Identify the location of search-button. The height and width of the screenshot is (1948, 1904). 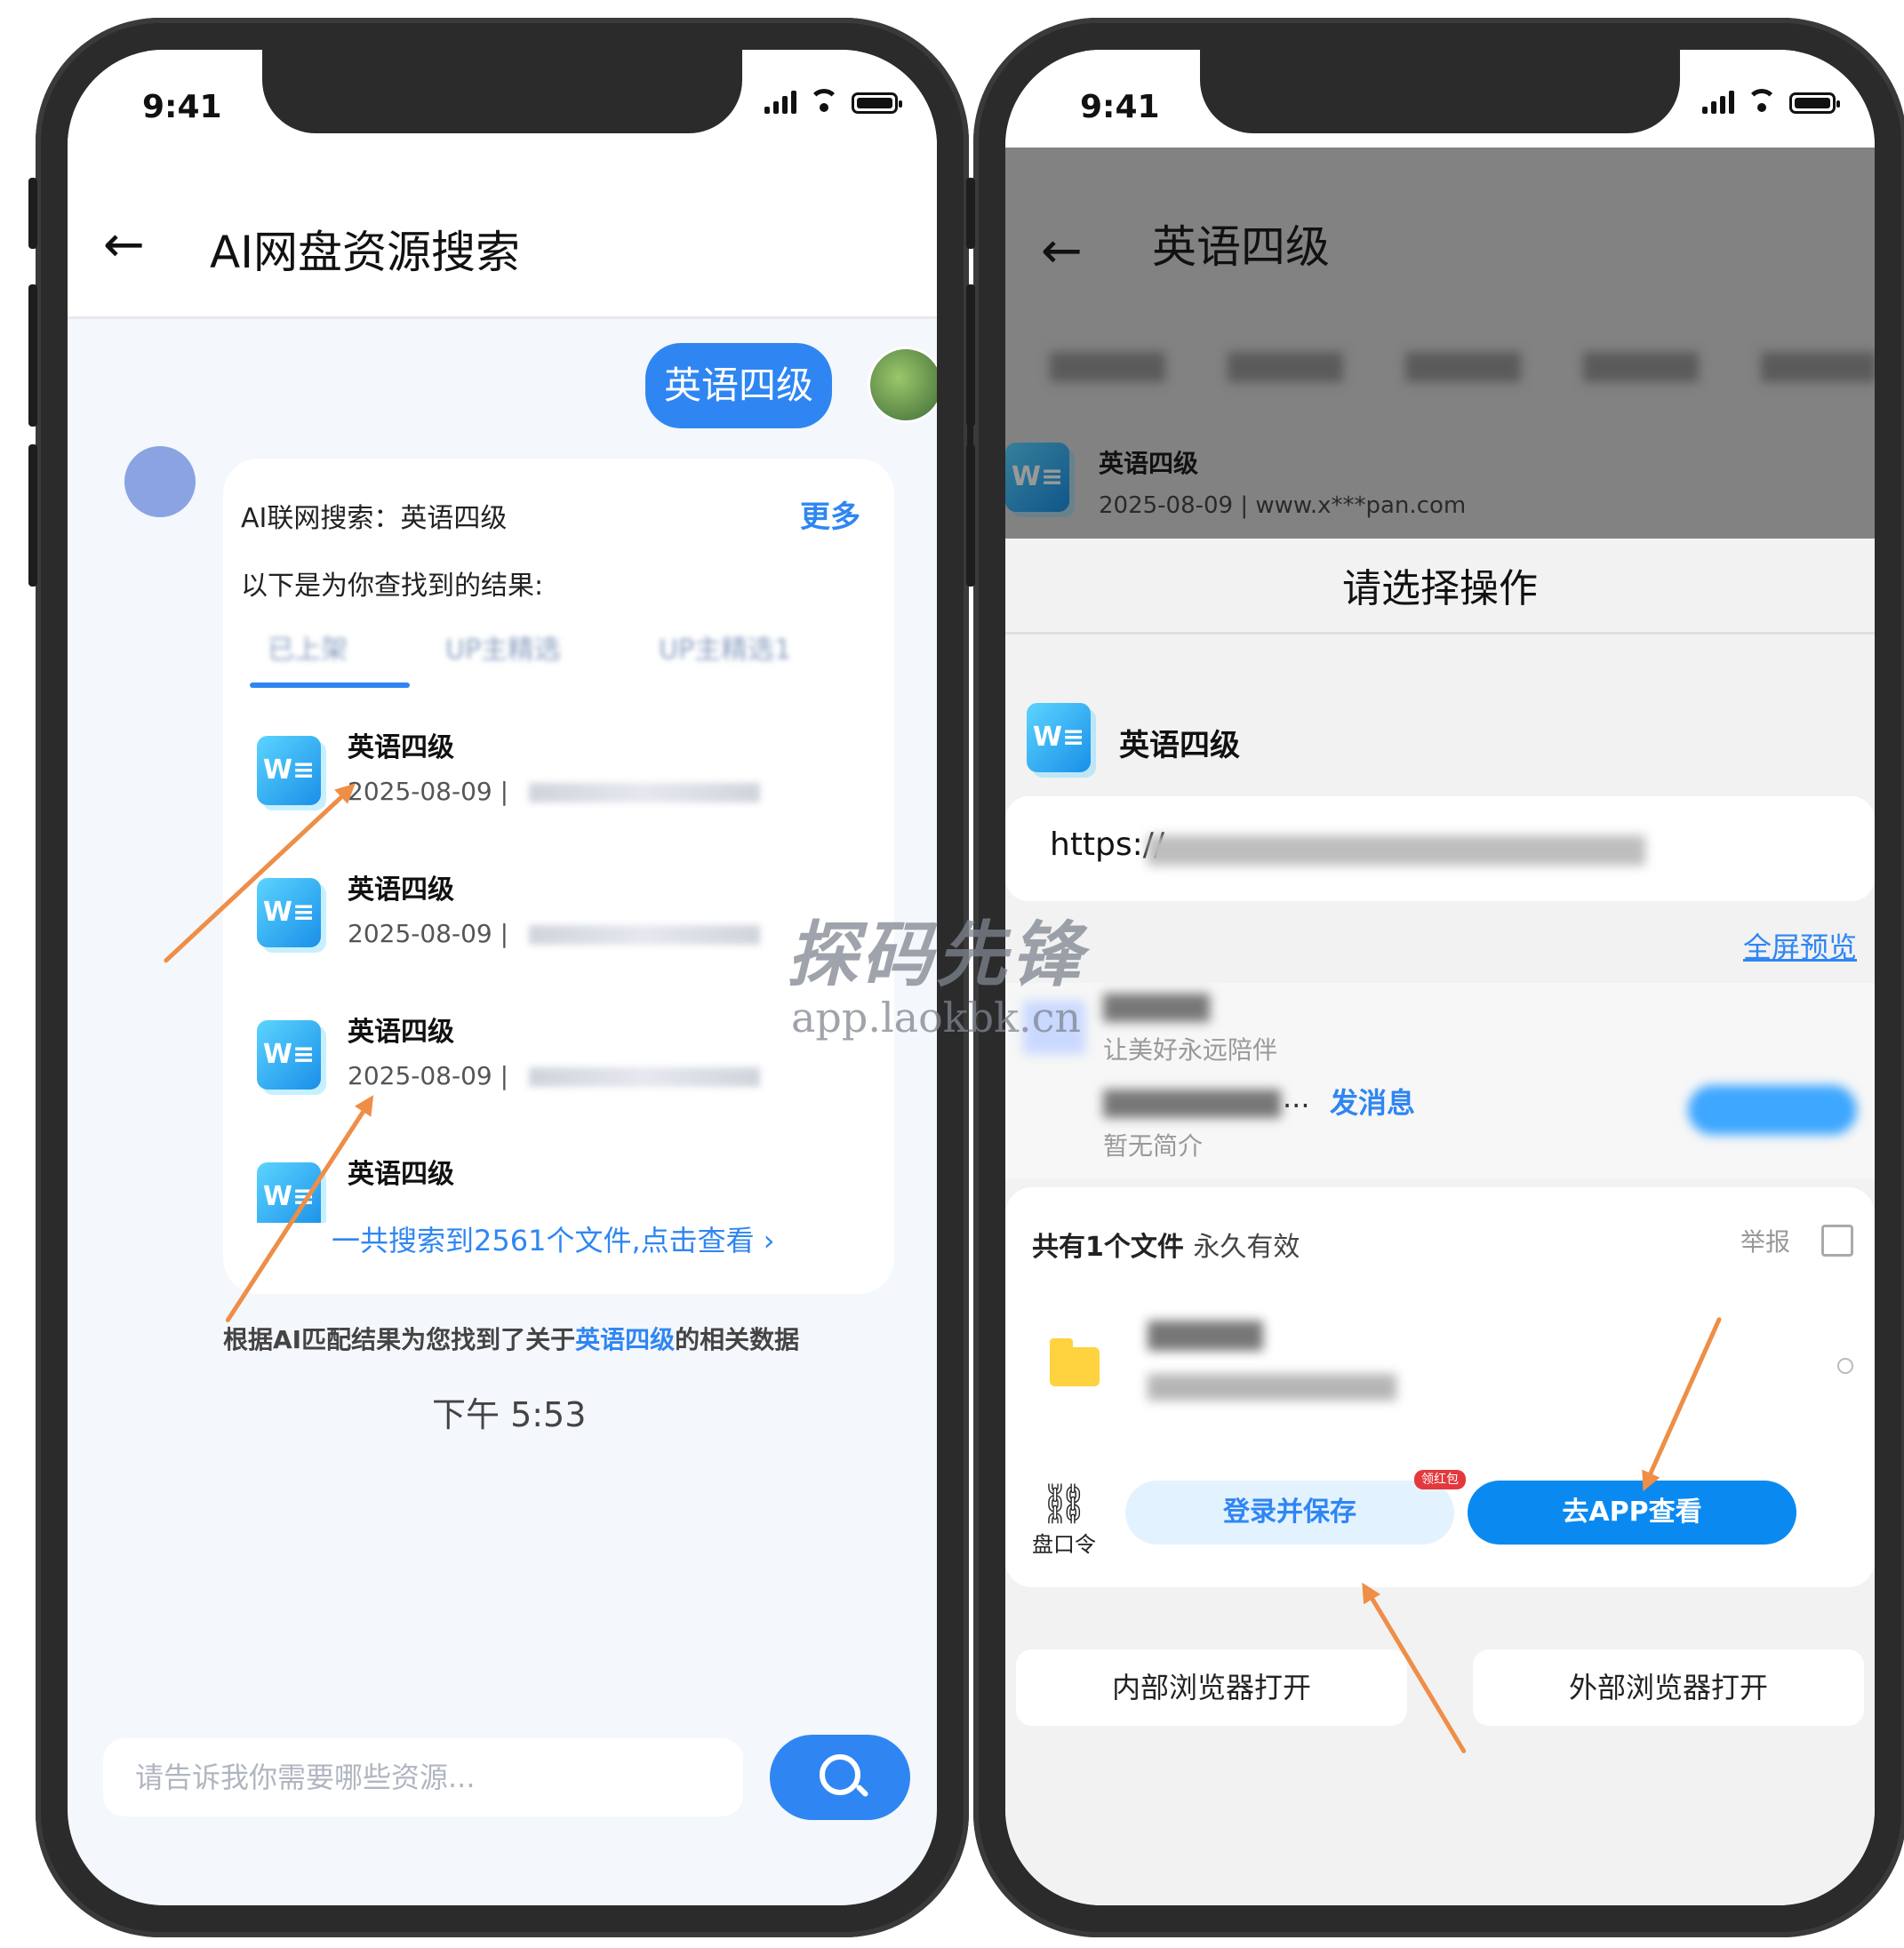
(840, 1777).